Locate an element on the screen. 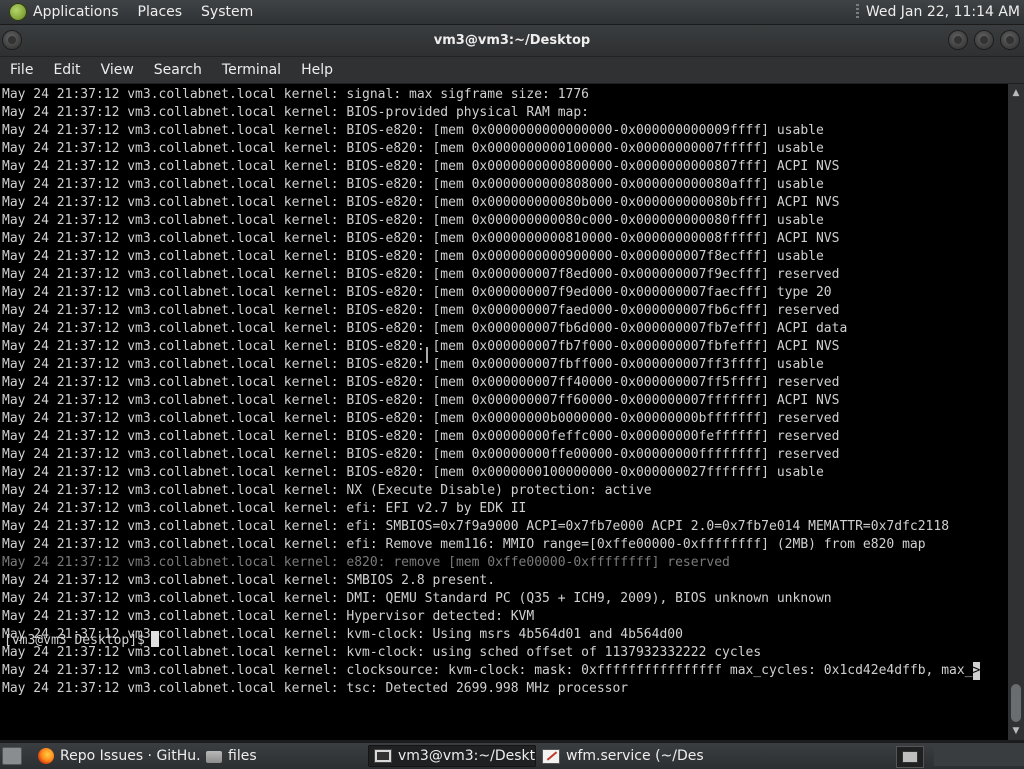  text-cursor is located at coordinates (154, 639).